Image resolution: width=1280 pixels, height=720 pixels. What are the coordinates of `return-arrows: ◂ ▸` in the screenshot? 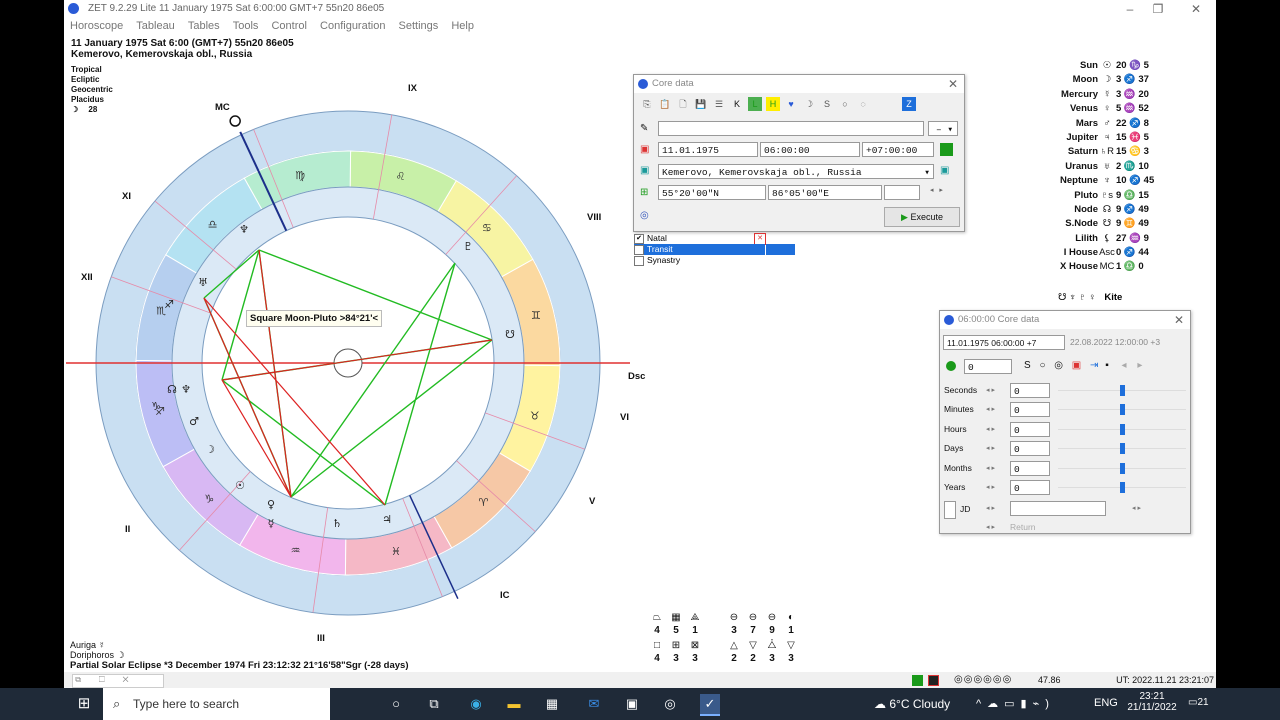 It's located at (990, 527).